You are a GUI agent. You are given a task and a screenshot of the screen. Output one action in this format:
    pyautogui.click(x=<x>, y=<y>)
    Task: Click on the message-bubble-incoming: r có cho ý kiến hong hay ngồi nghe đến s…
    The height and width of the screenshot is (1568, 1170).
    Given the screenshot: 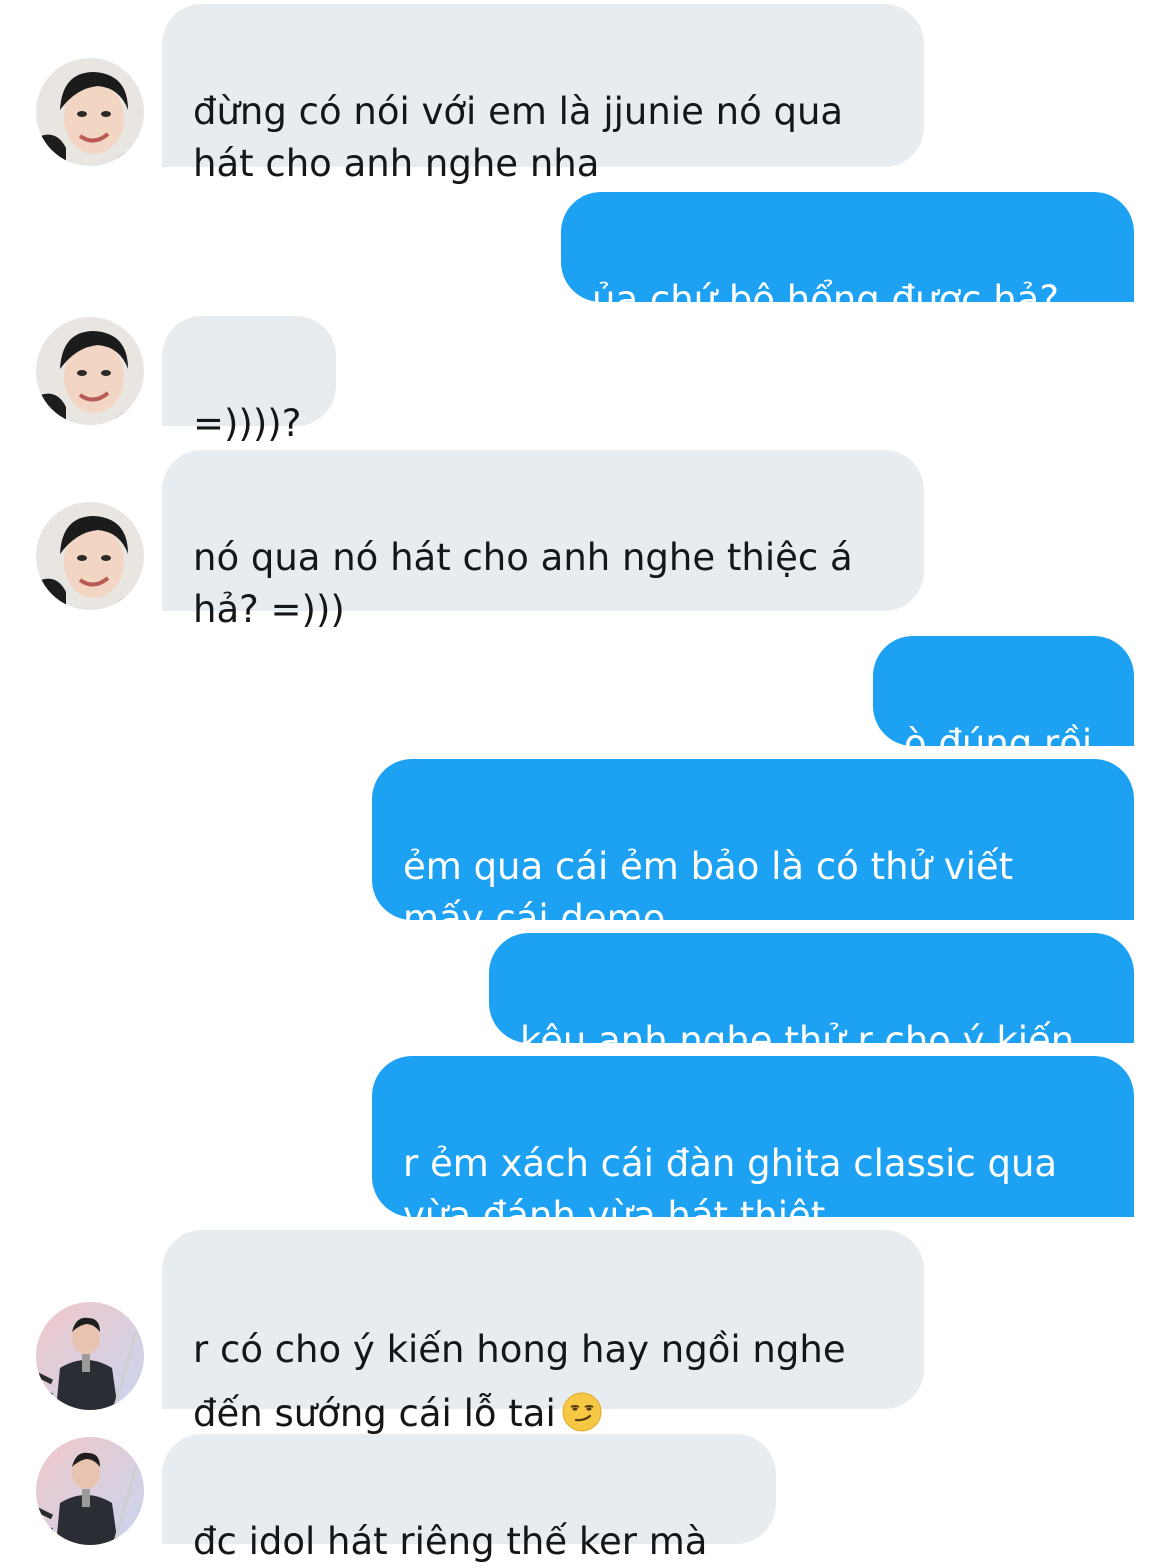 What is the action you would take?
    pyautogui.click(x=543, y=1332)
    